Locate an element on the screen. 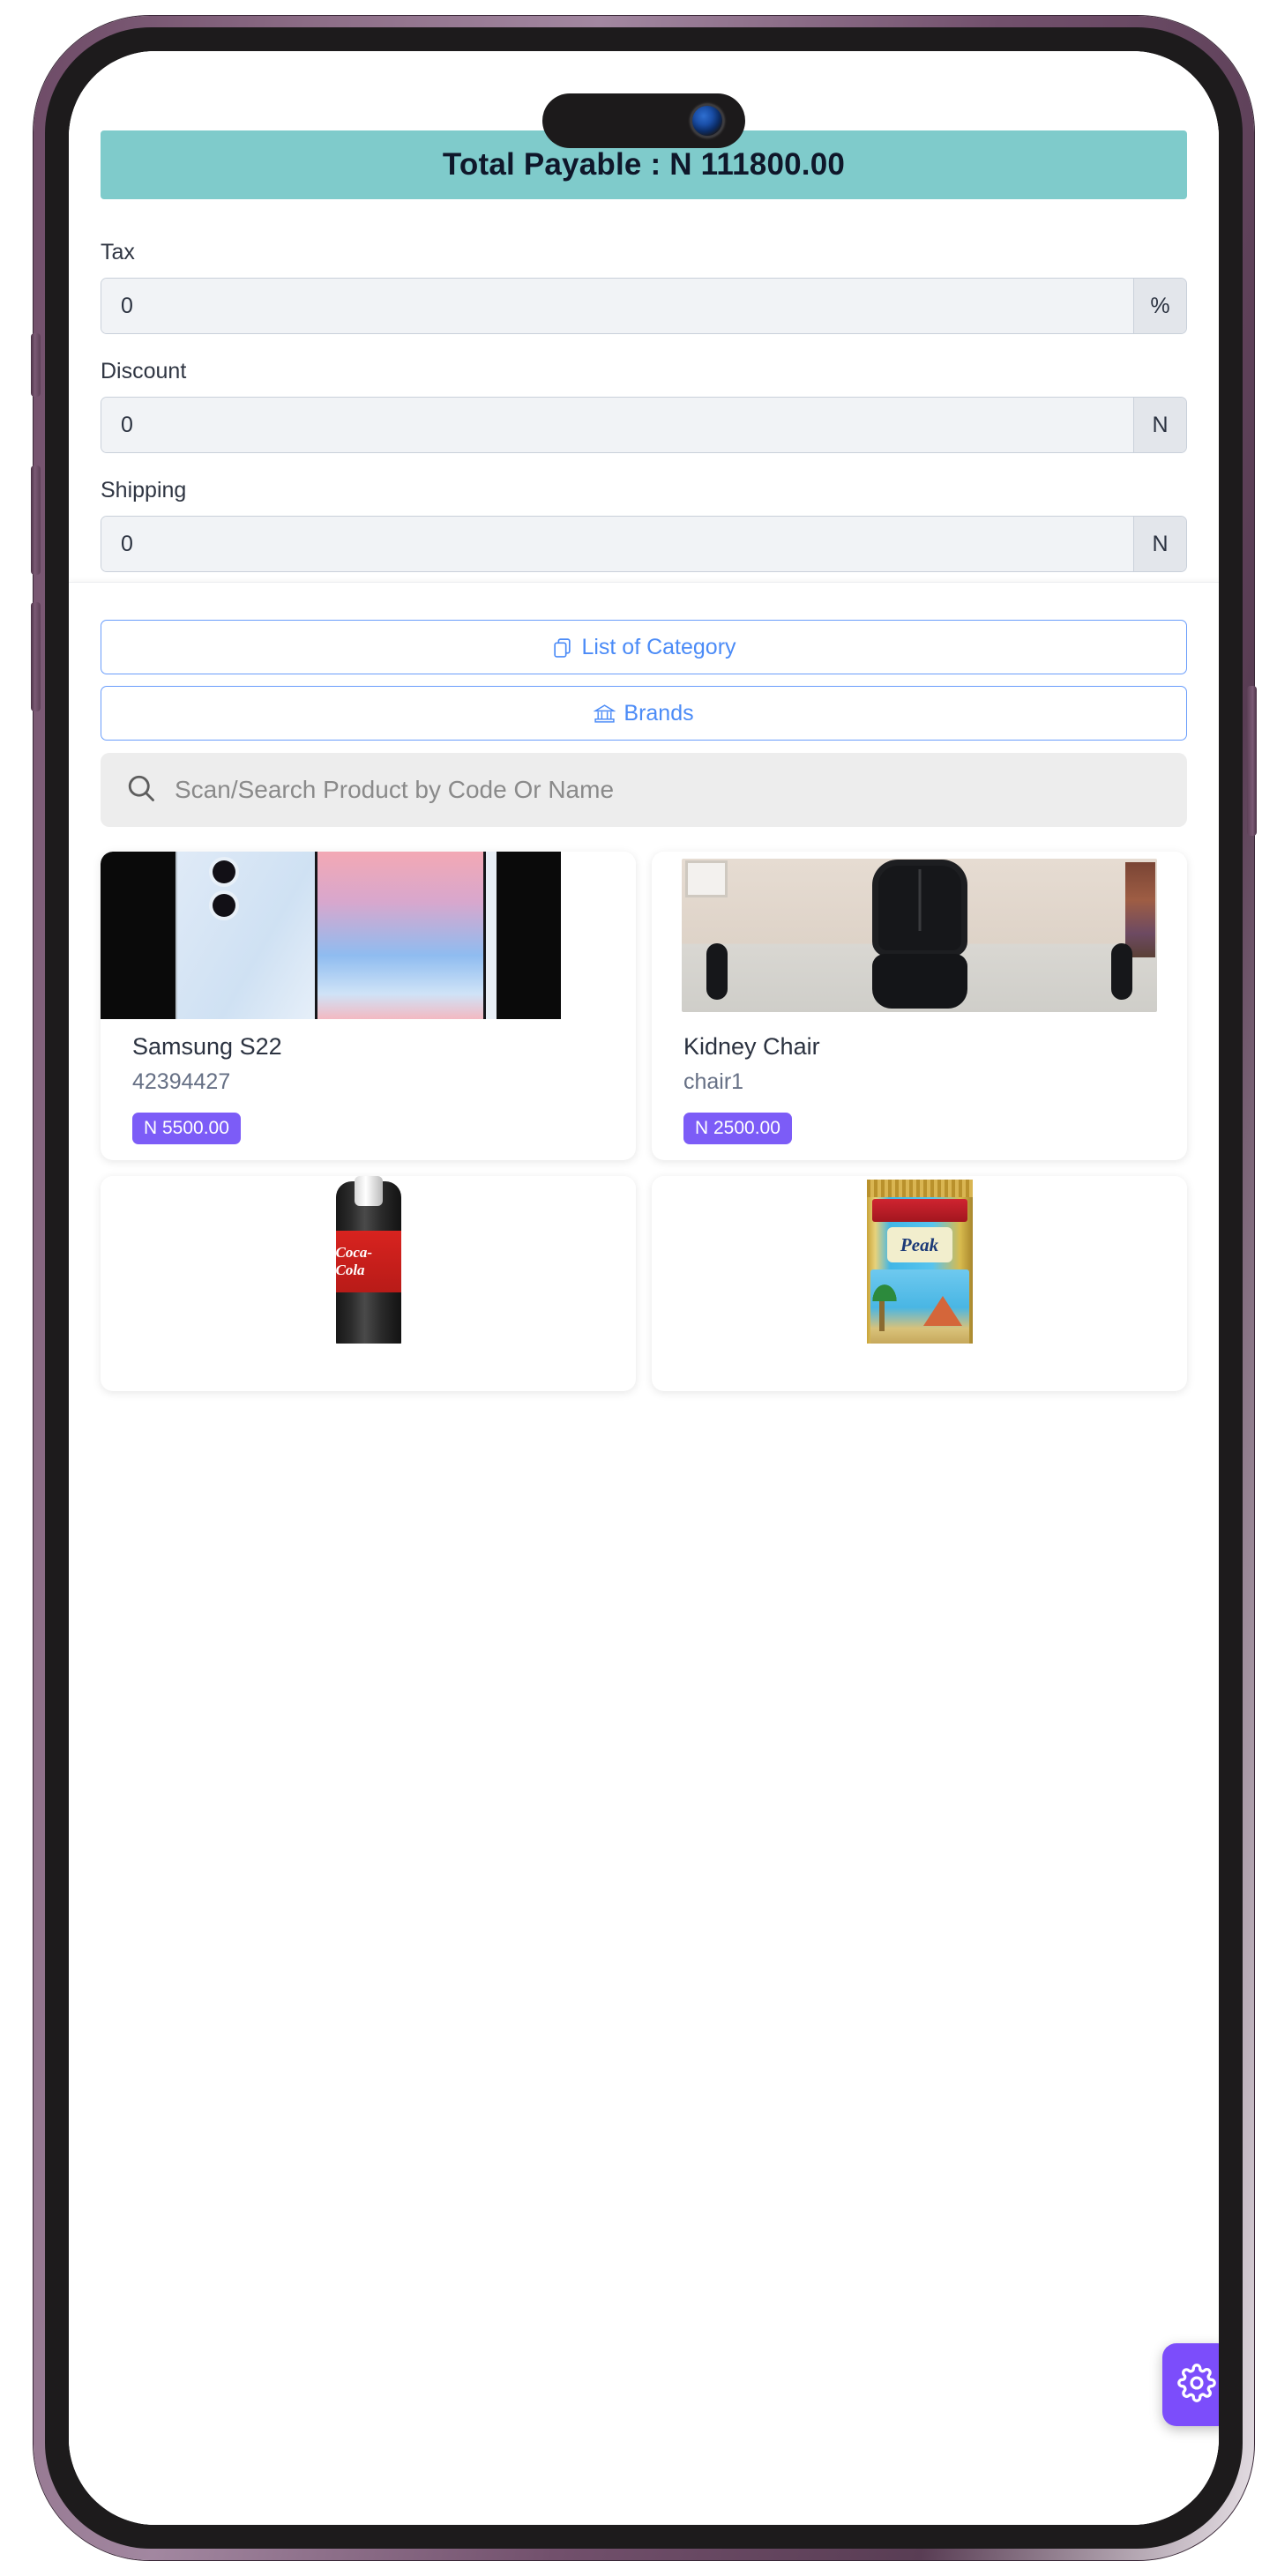 The width and height of the screenshot is (1277, 2576). product-card: Kidney Chair chair1 N 2500.00 is located at coordinates (919, 1006).